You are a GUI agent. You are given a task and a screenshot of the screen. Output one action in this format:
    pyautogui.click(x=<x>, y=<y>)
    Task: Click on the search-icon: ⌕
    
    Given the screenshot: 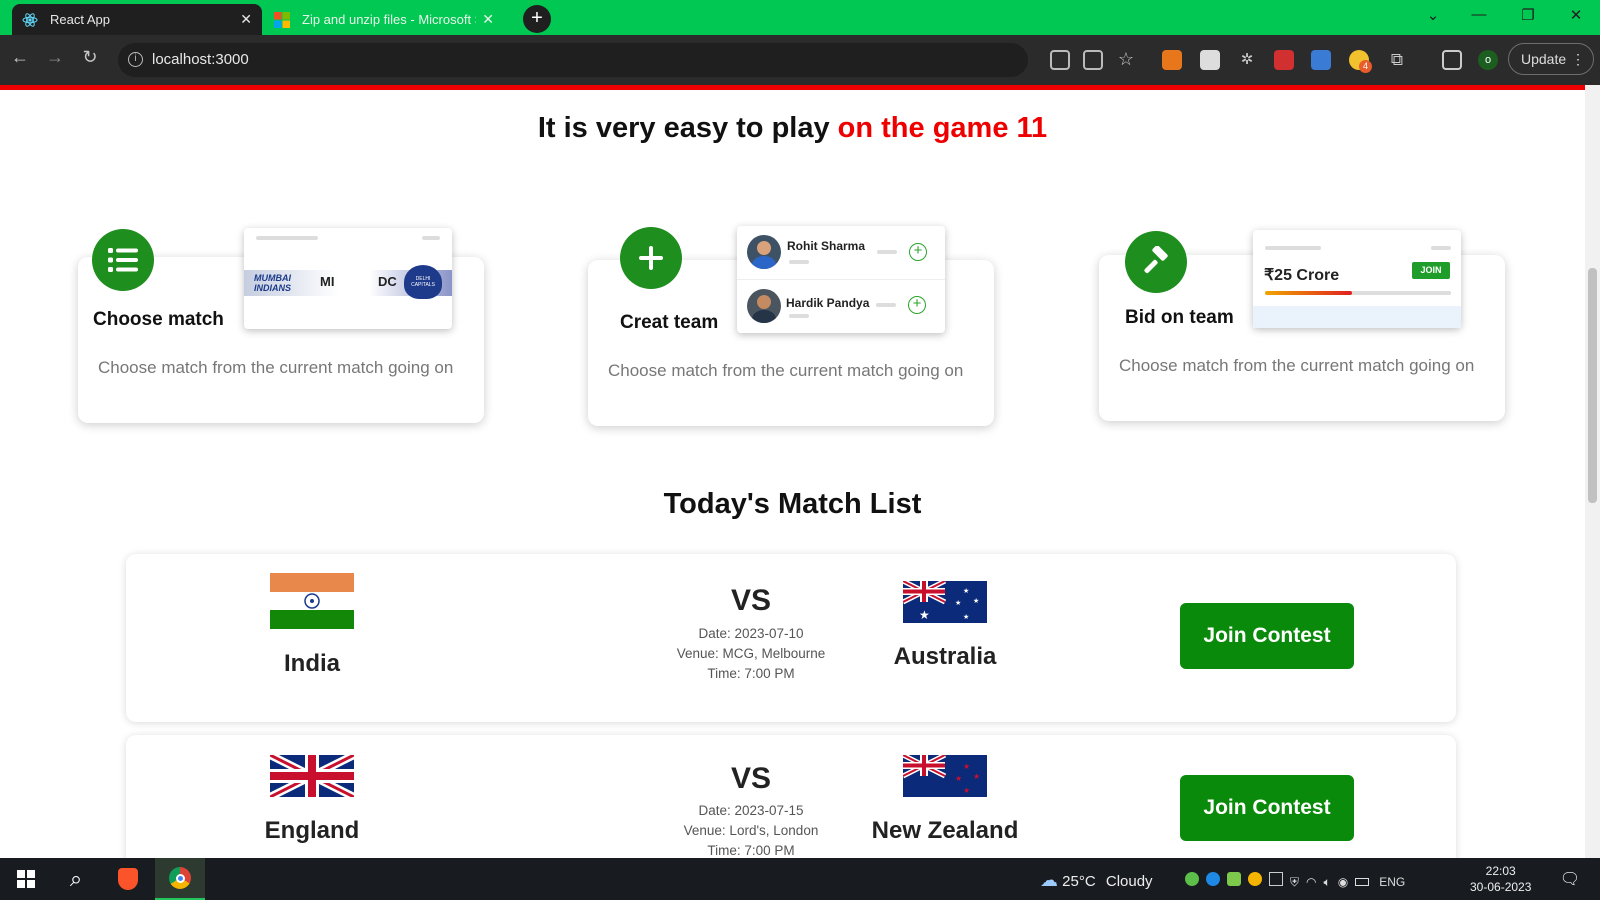 What is the action you would take?
    pyautogui.click(x=76, y=879)
    